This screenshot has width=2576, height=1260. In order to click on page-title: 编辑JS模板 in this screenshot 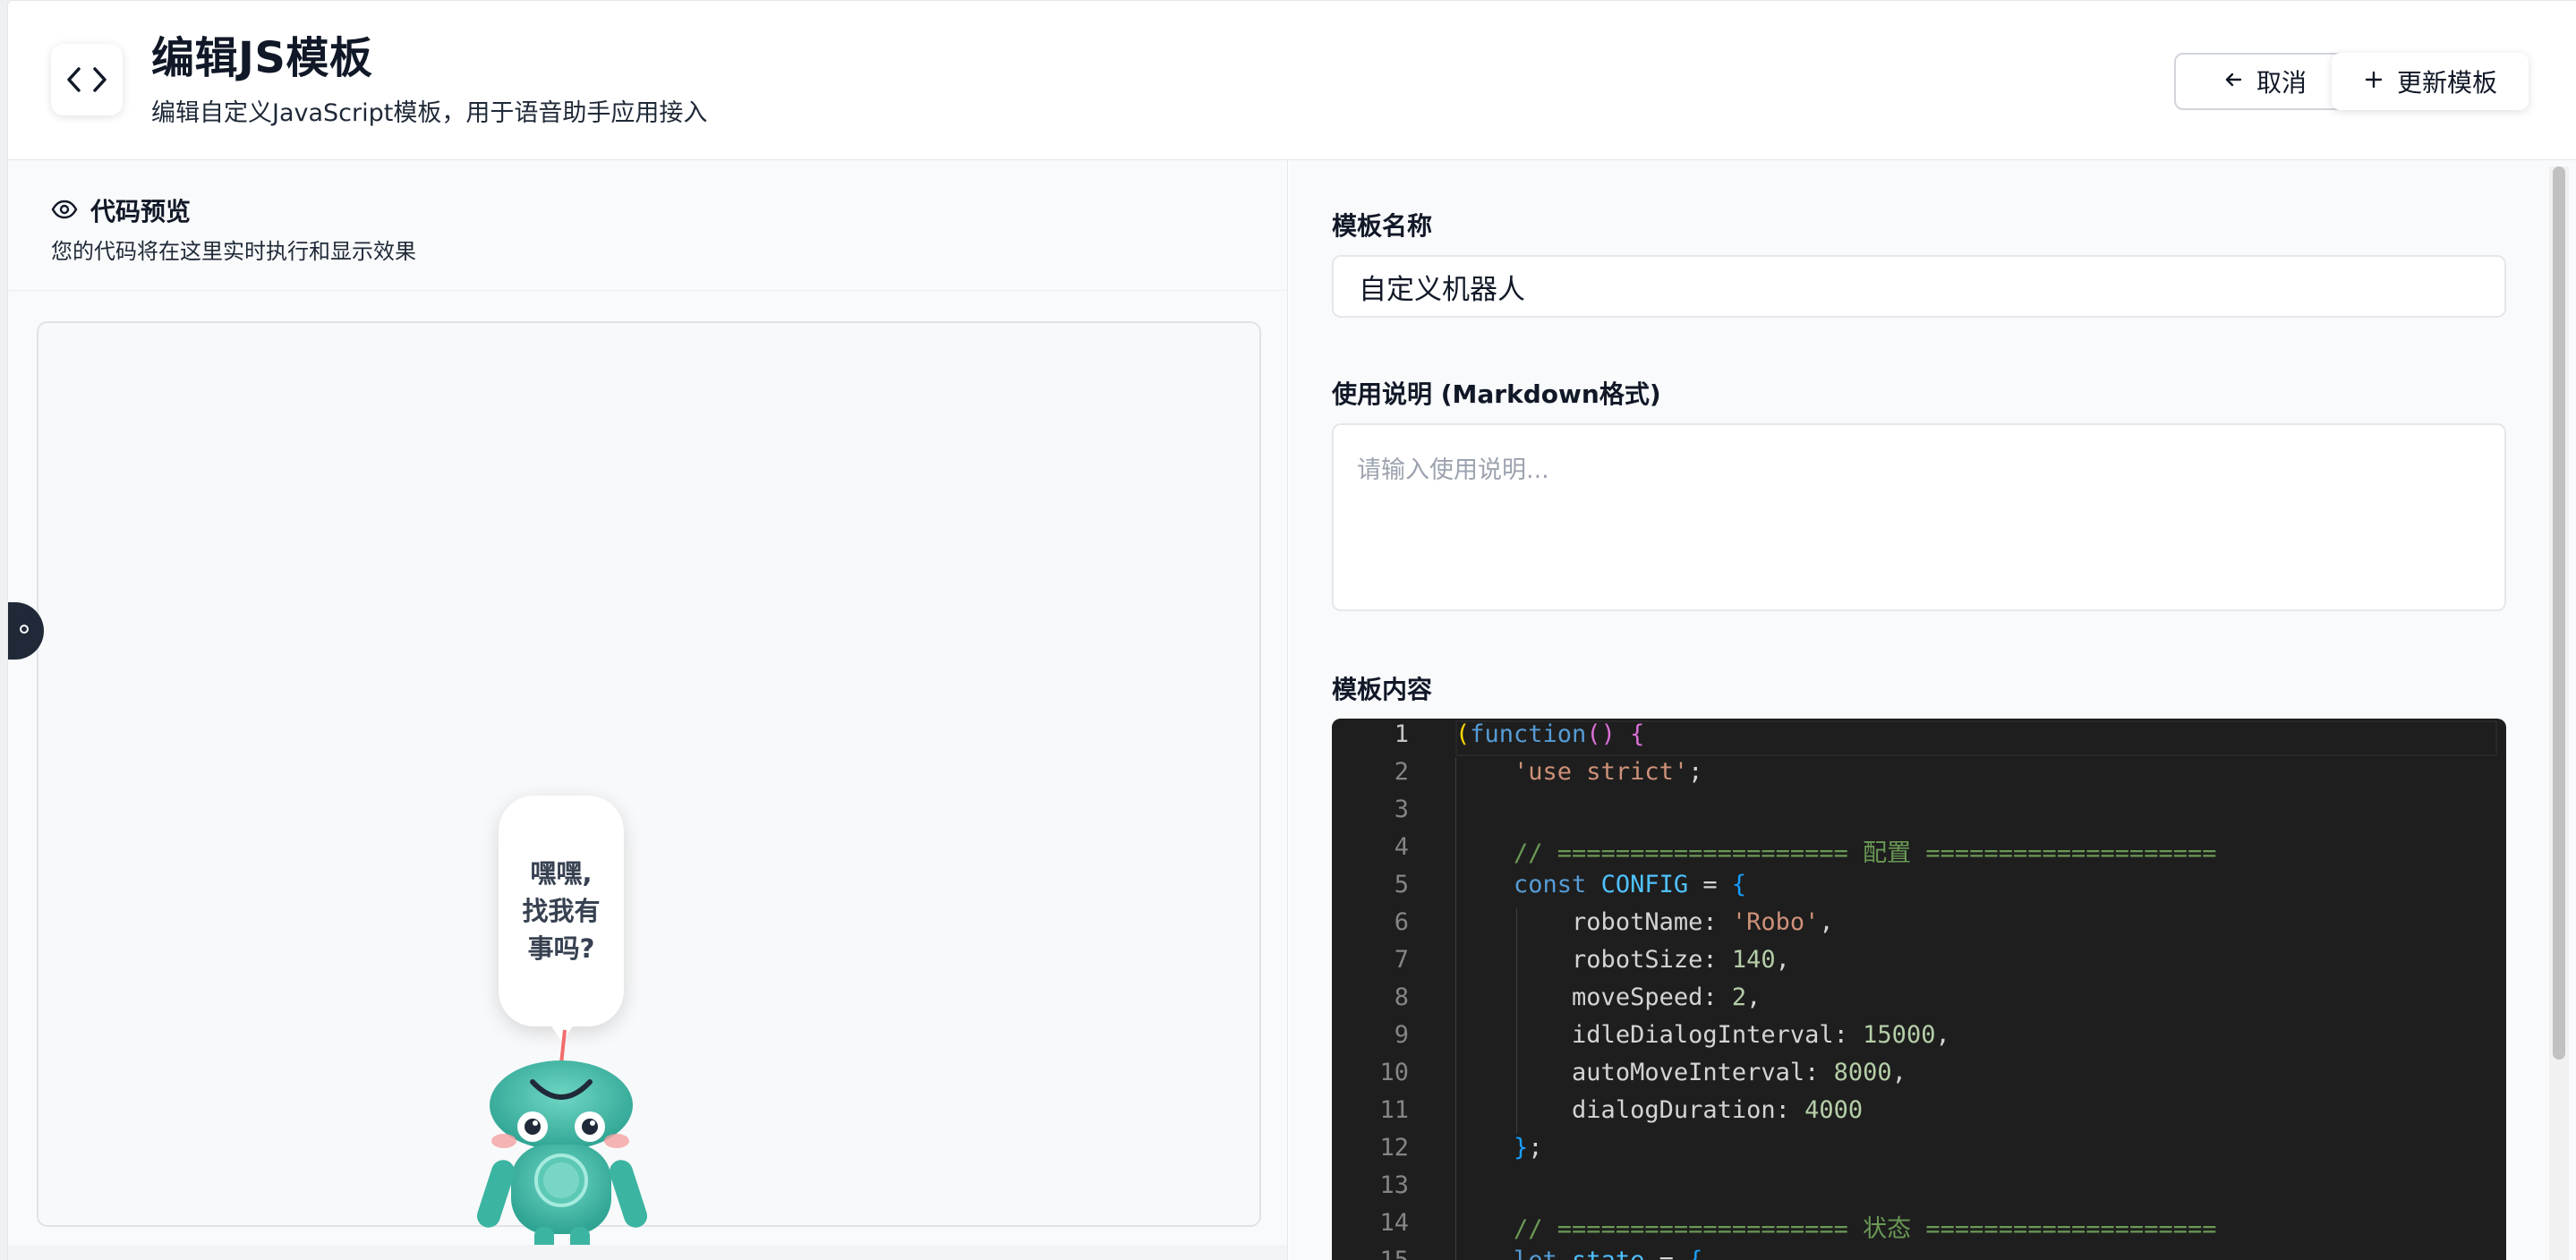, I will do `click(262, 58)`.